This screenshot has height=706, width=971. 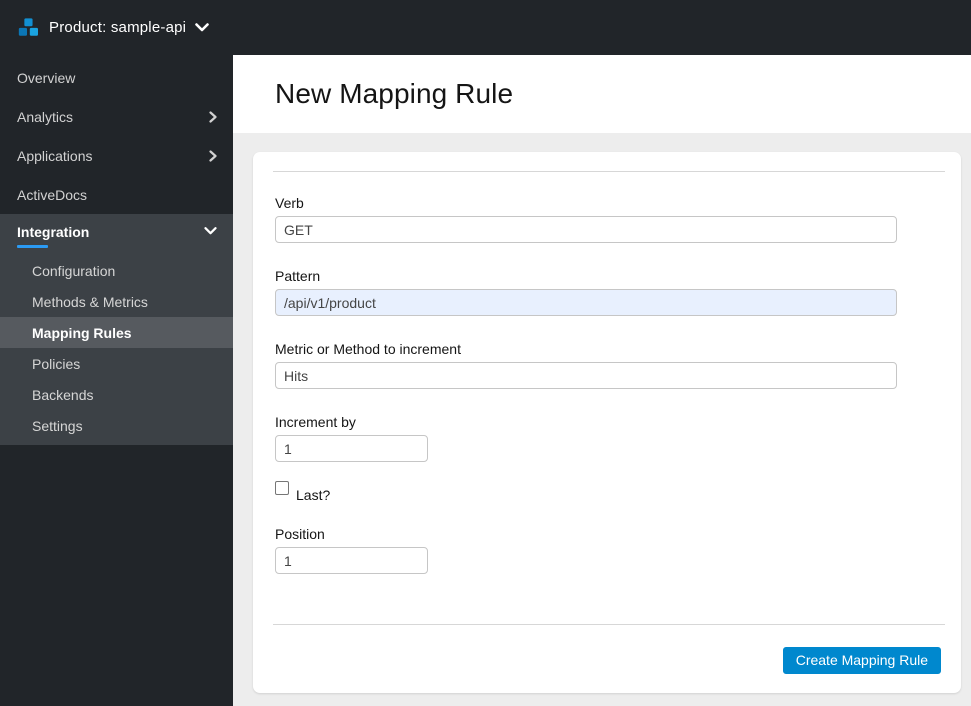 What do you see at coordinates (90, 301) in the screenshot?
I see `sidebar-item-label: Methods & Metrics` at bounding box center [90, 301].